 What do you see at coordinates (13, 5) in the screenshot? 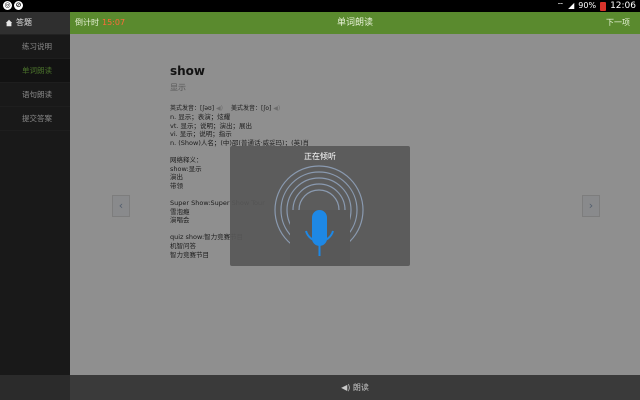
I see `status-left-icons: ◎ ⊘` at bounding box center [13, 5].